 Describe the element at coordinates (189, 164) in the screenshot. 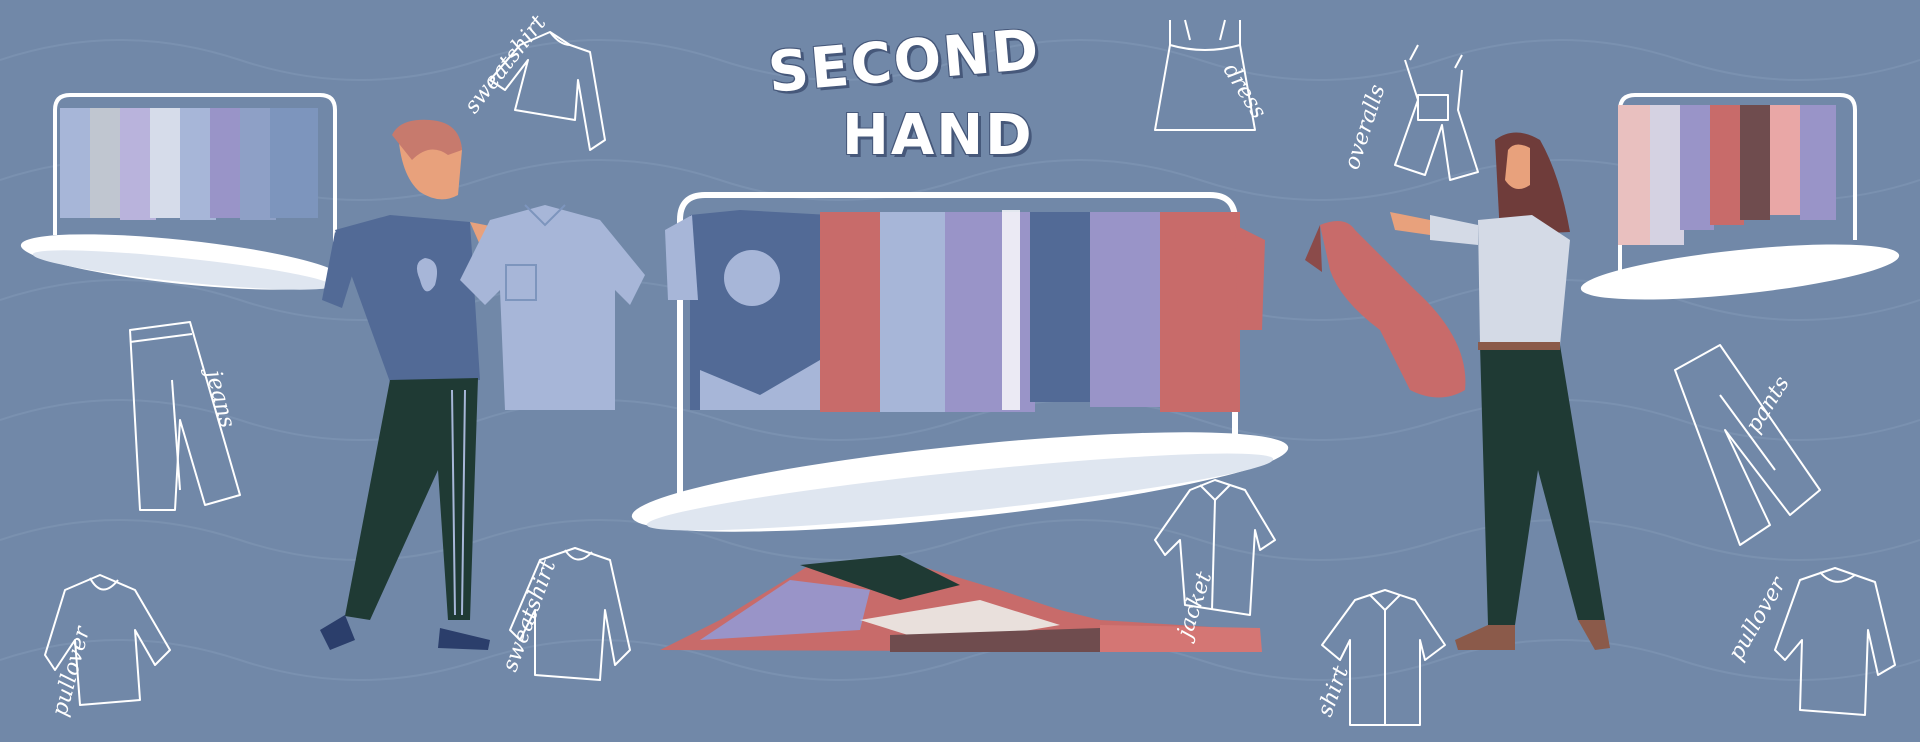

I see `left-rack-shirts` at that location.